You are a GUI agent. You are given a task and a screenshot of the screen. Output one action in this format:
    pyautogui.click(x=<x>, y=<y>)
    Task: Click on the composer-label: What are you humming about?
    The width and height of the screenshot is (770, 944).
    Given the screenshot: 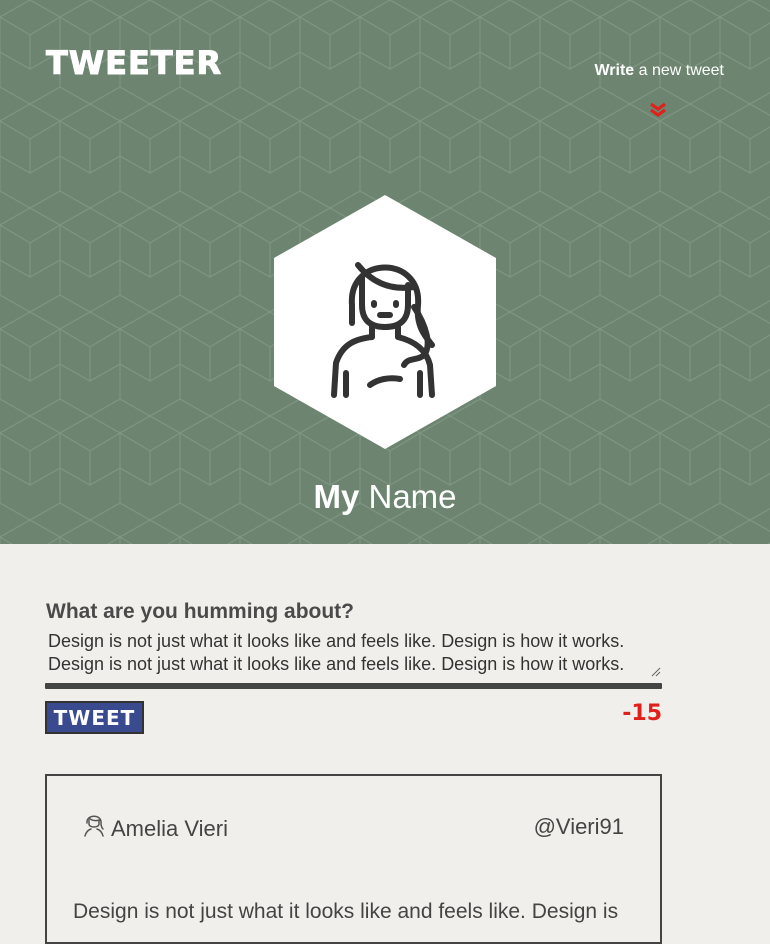 What is the action you would take?
    pyautogui.click(x=200, y=611)
    